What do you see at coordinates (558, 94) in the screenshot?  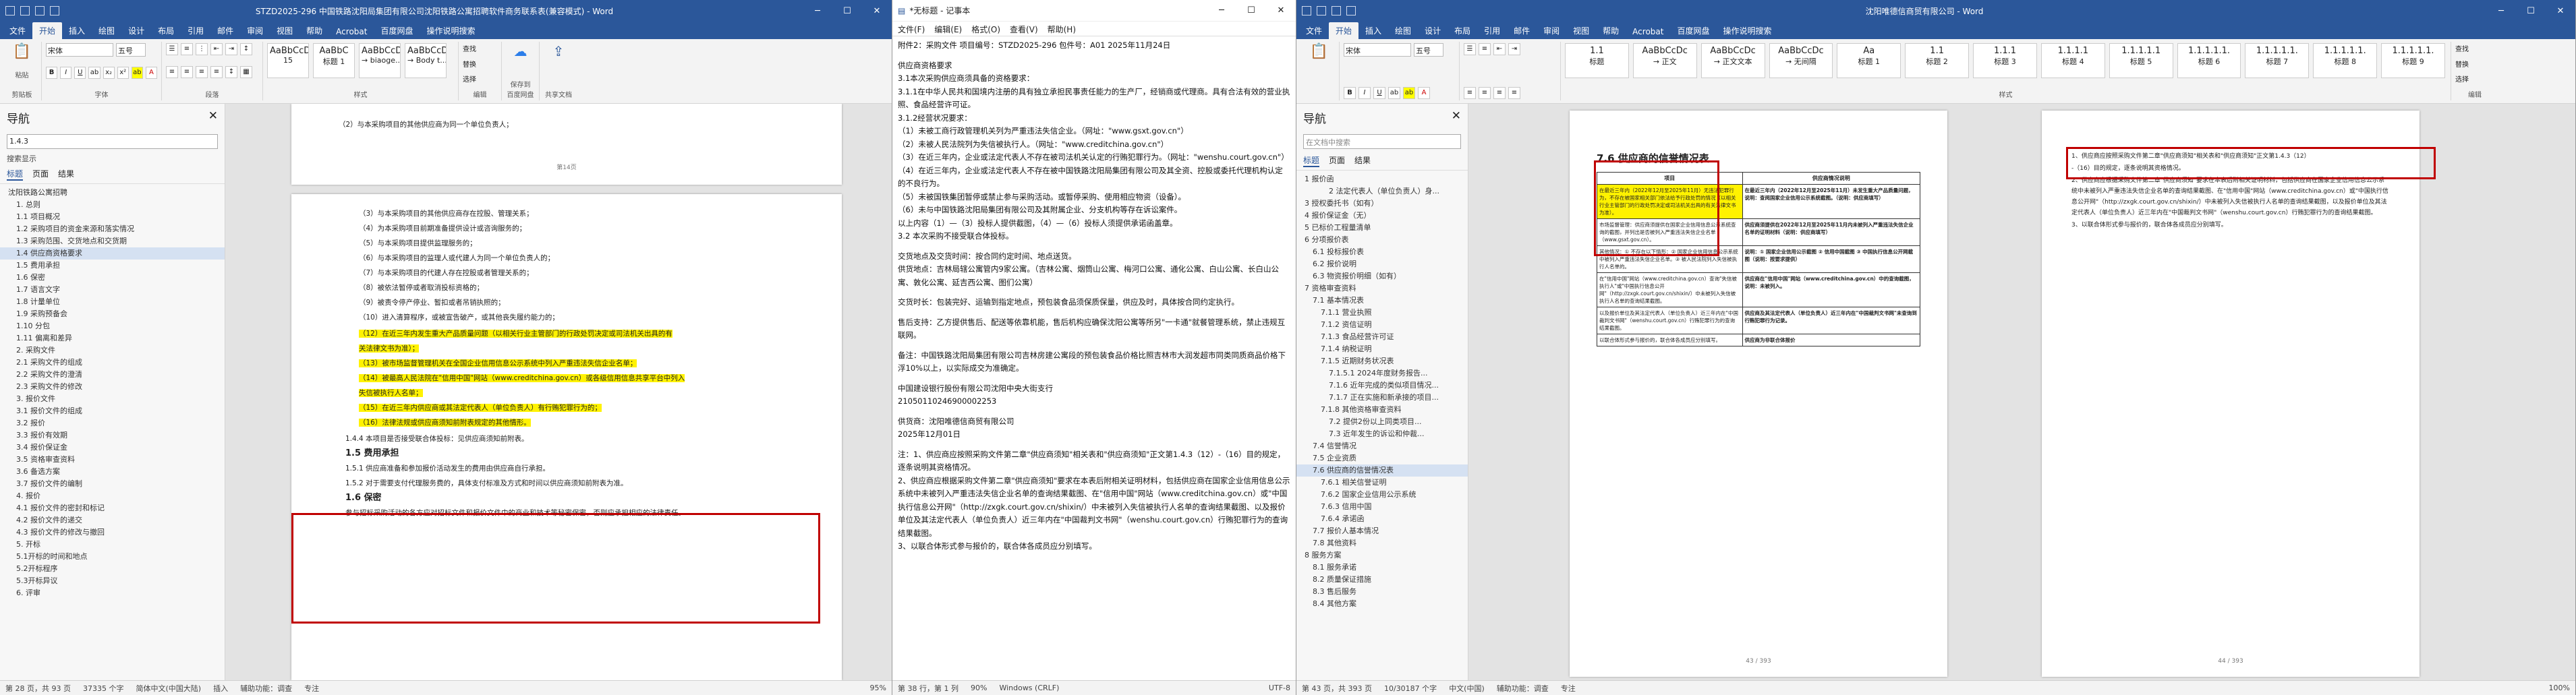 I see `share-doc-button: 共享文档` at bounding box center [558, 94].